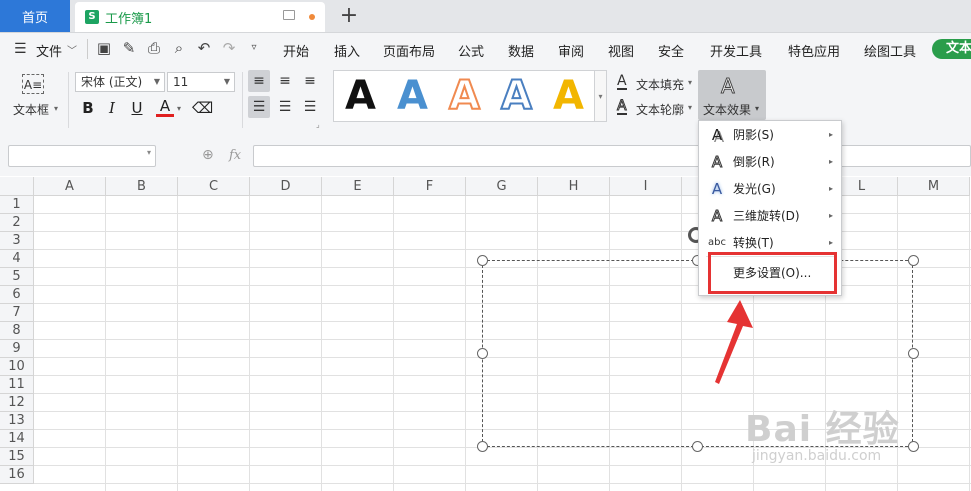  What do you see at coordinates (347, 50) in the screenshot?
I see `menu-insert: 插入` at bounding box center [347, 50].